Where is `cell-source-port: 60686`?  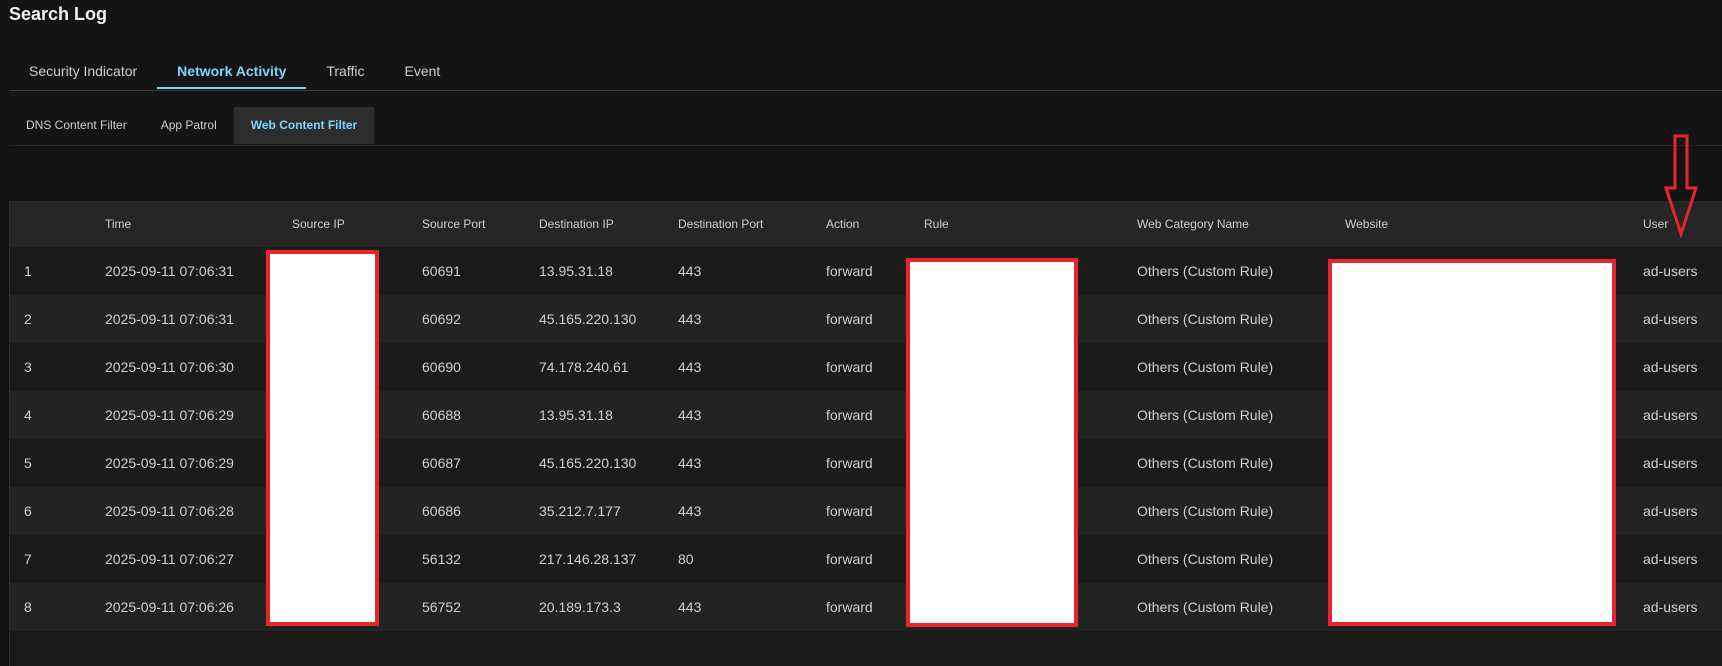 cell-source-port: 60686 is located at coordinates (441, 511).